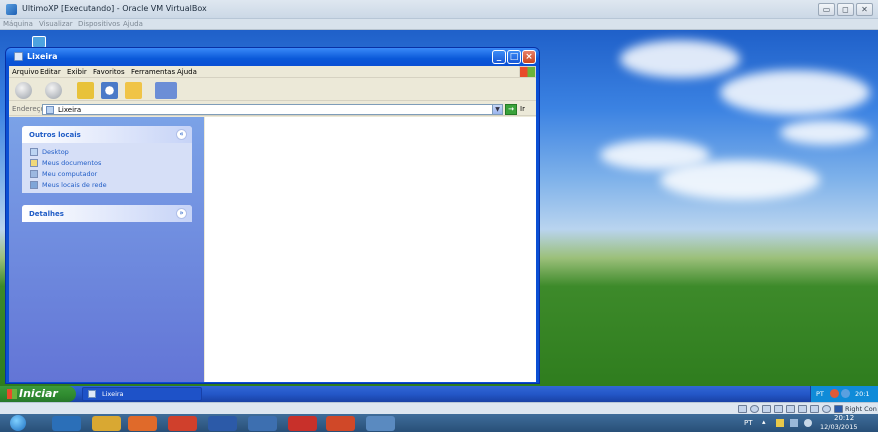  I want to click on win7-system-tray: PT ▴ 20:12 12/03/2015, so click(809, 423).